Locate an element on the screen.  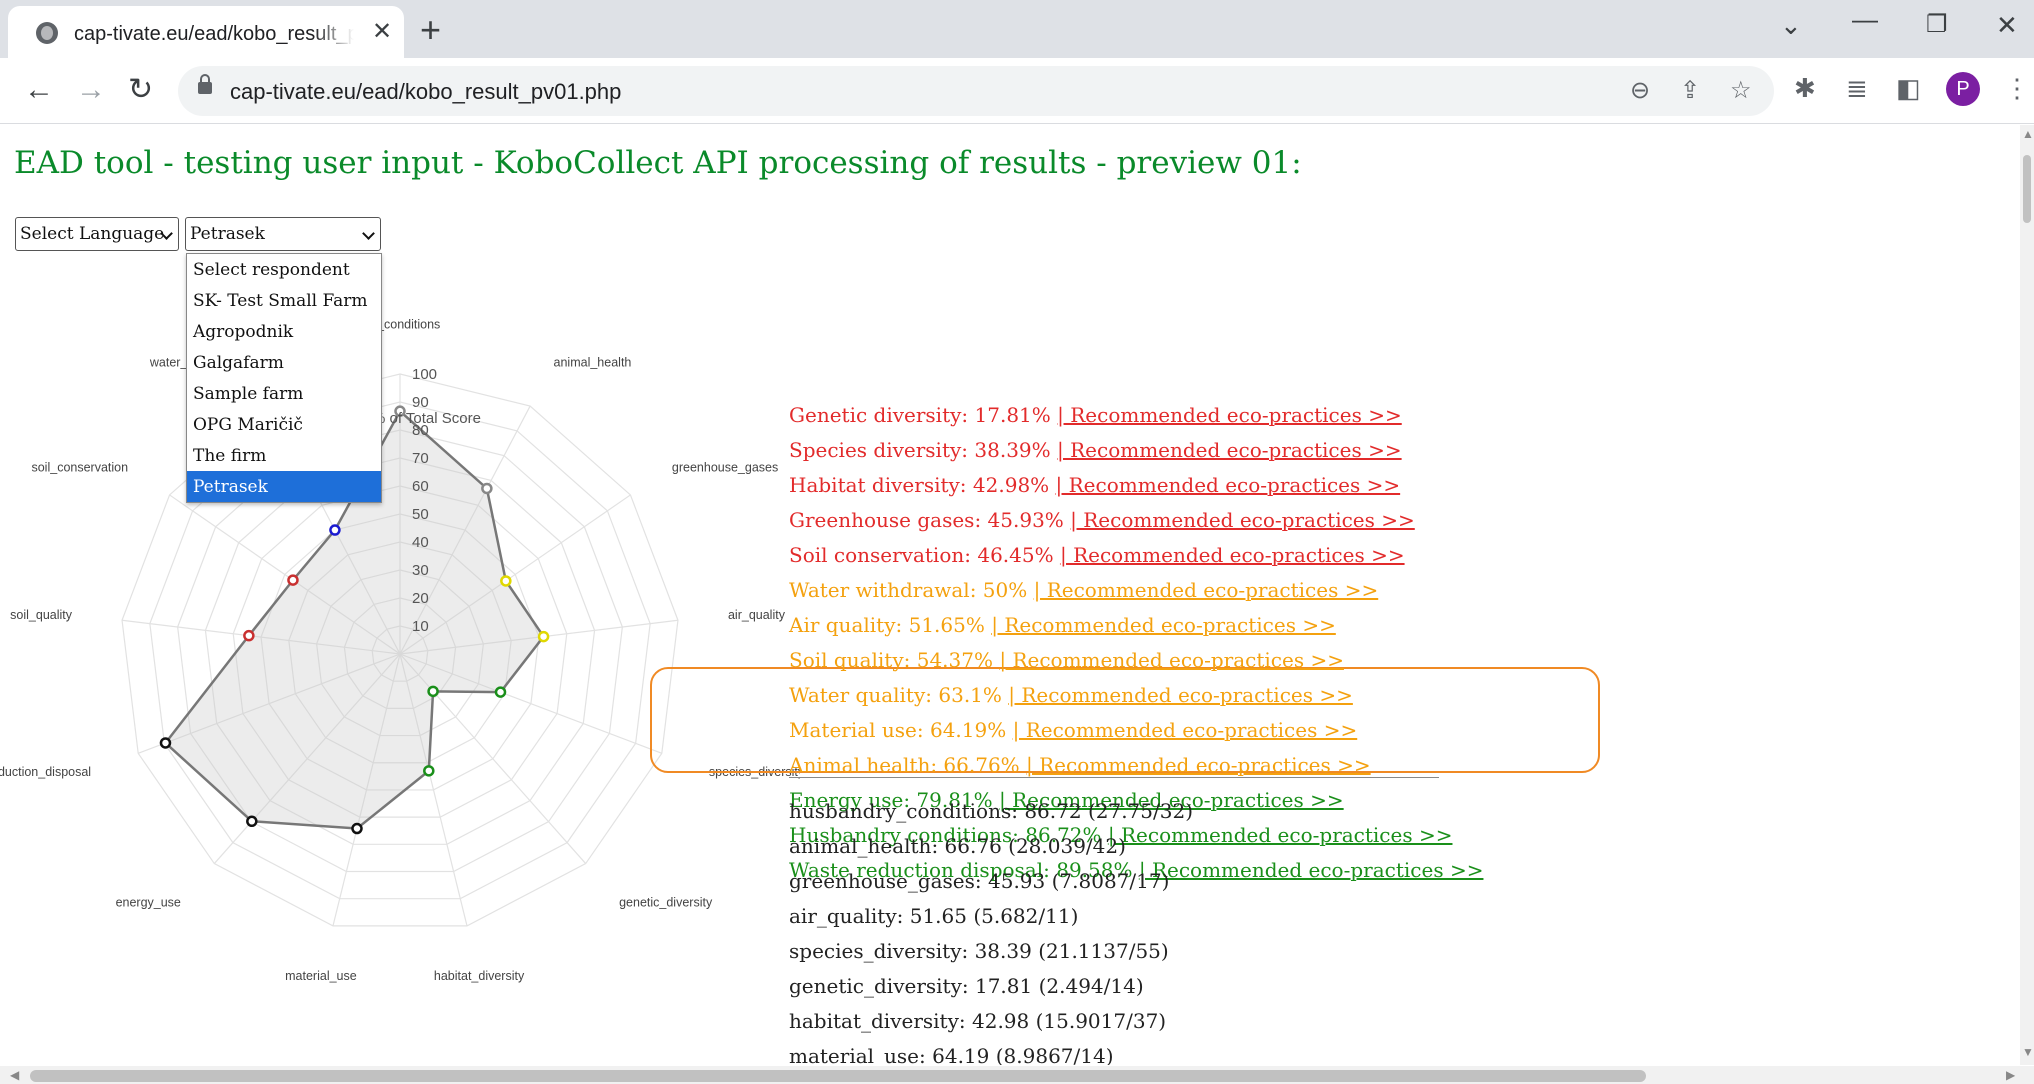
menu-kebab-icon: ⋮ is located at coordinates (2017, 88).